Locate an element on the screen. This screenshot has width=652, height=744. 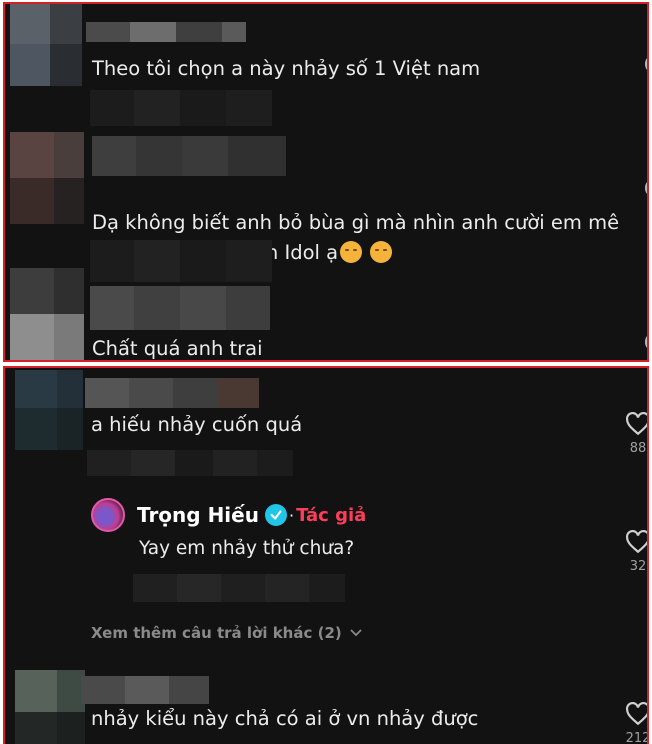
author-name: Trọng Hiếu is located at coordinates (198, 515).